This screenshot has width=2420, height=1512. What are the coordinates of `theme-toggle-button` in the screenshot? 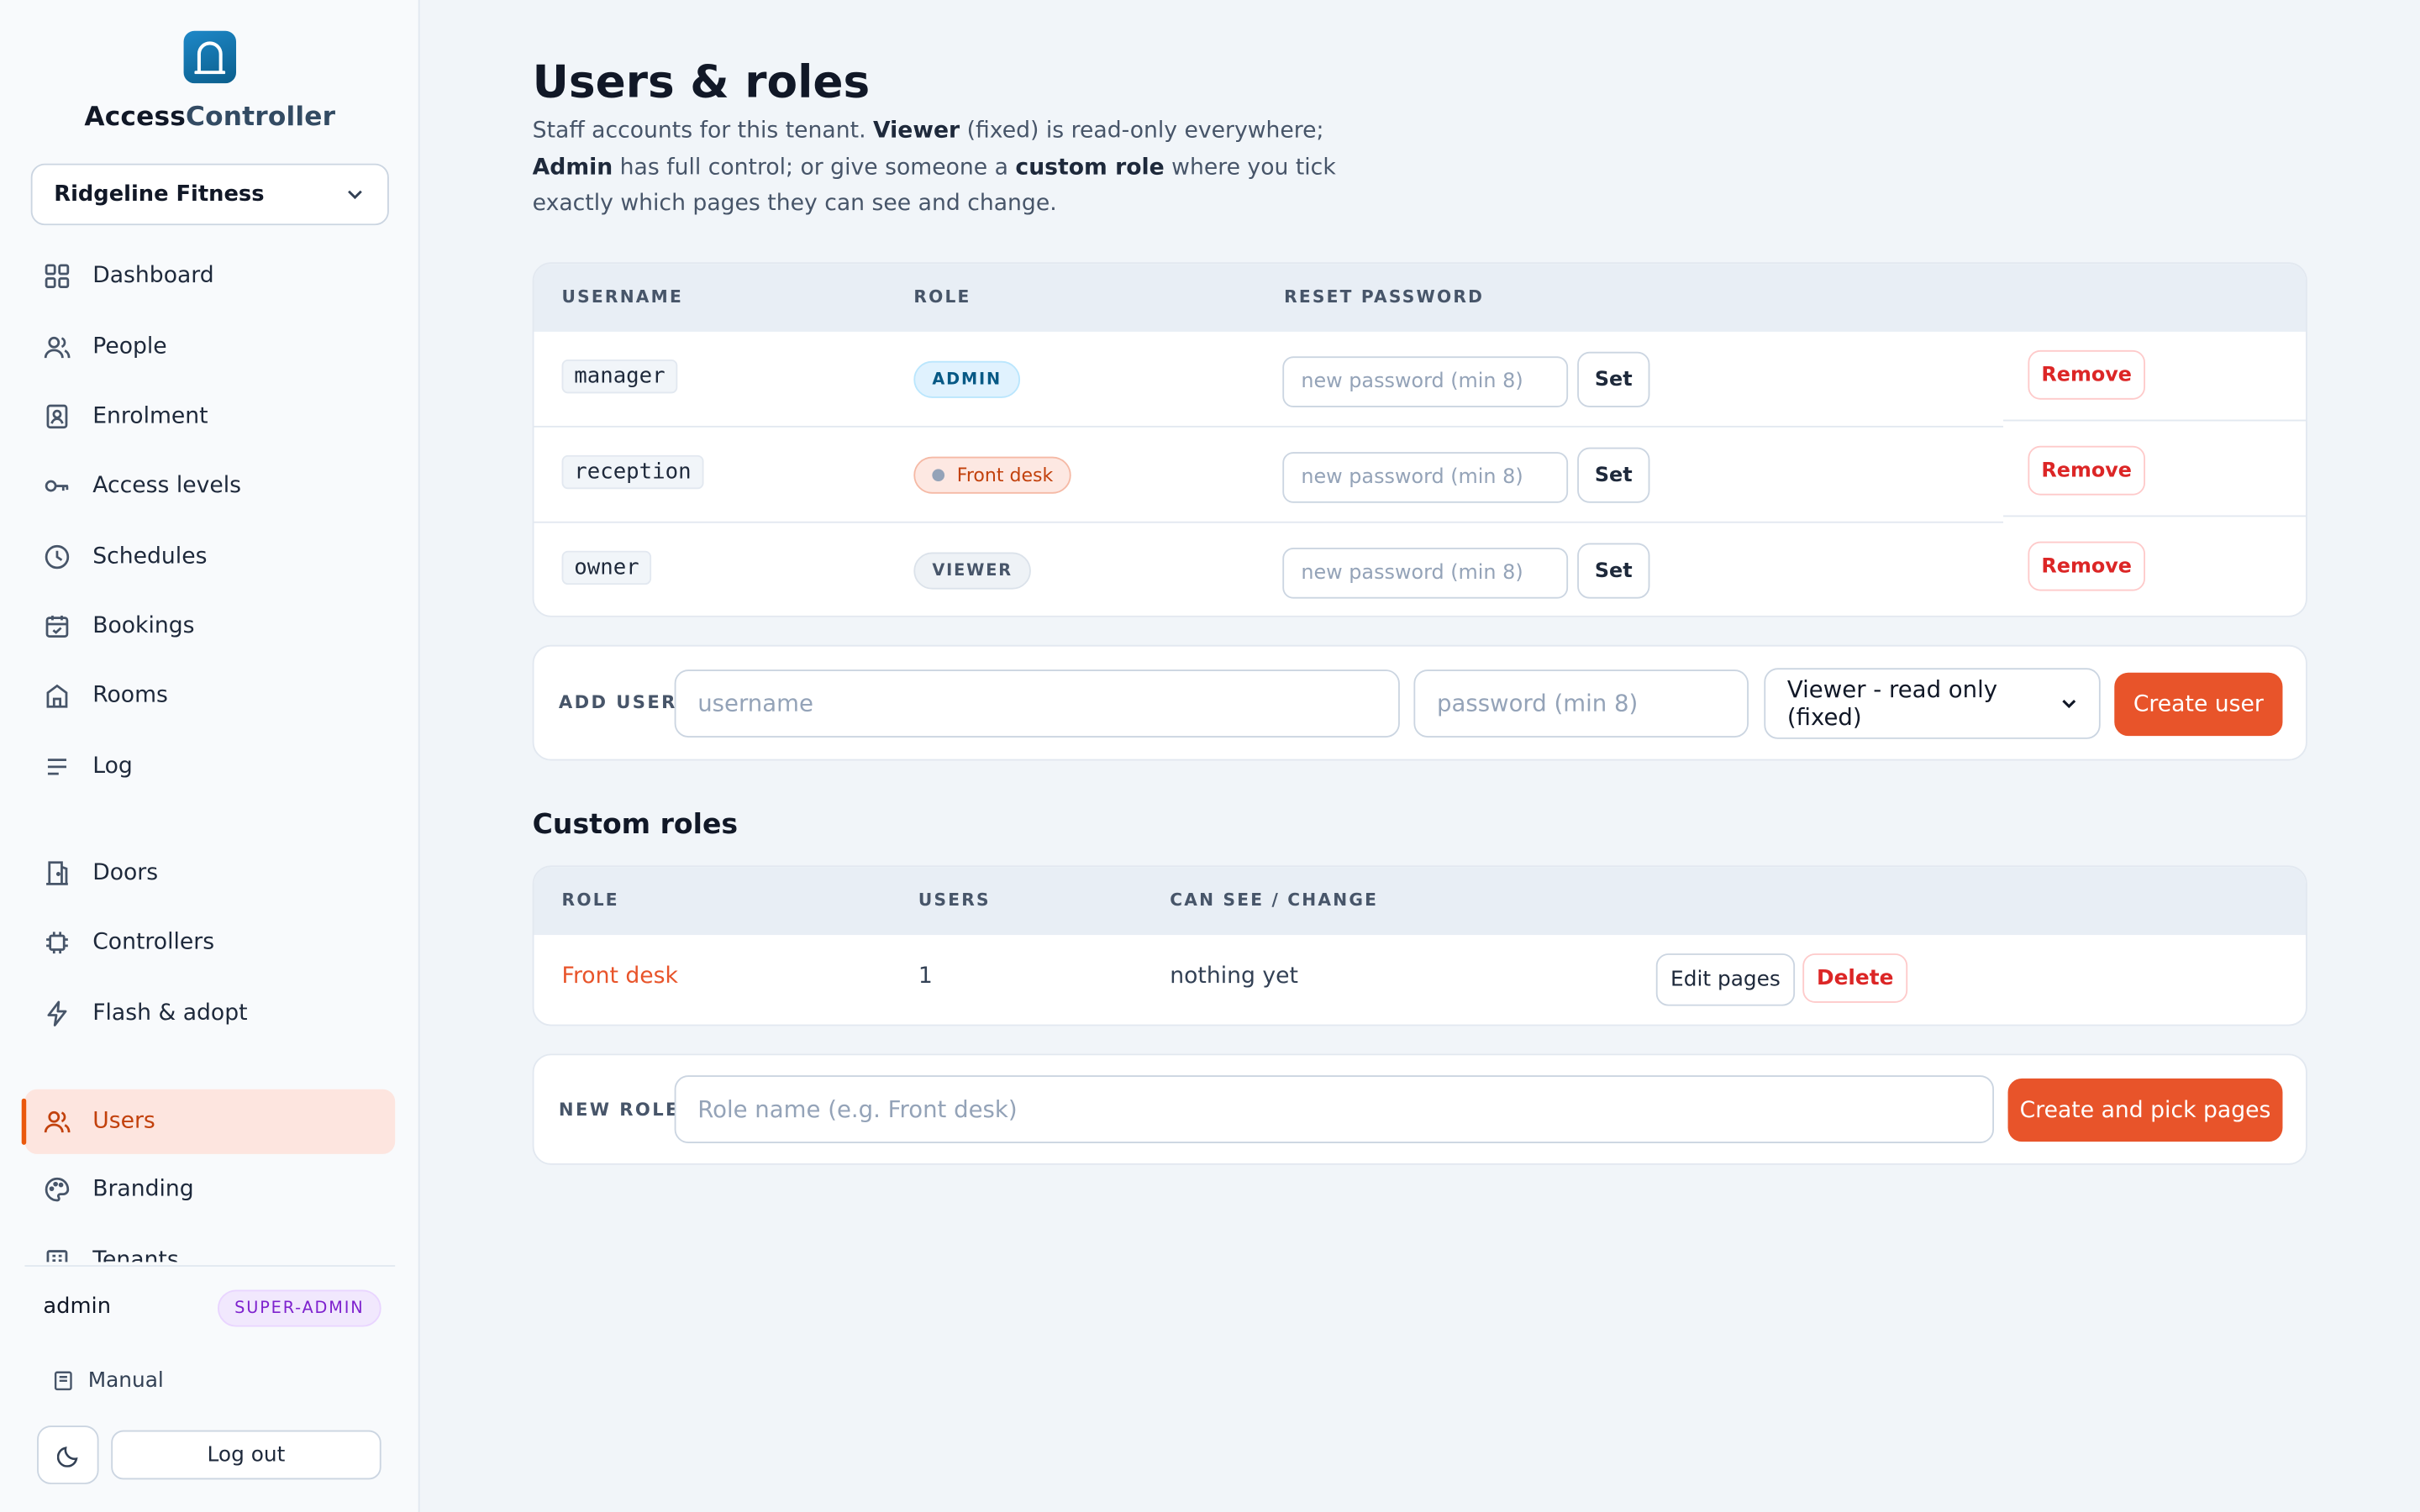 It's located at (68, 1454).